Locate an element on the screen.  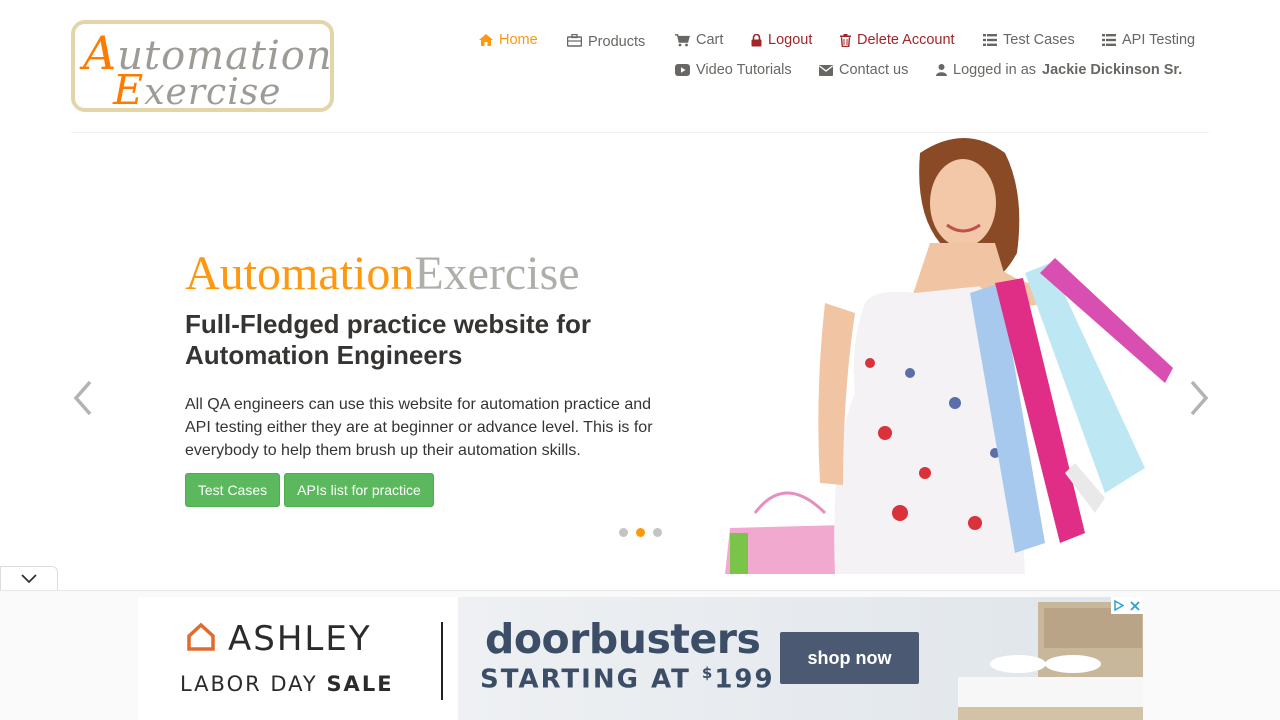
nav-api-testing: API Testing is located at coordinates (1148, 40).